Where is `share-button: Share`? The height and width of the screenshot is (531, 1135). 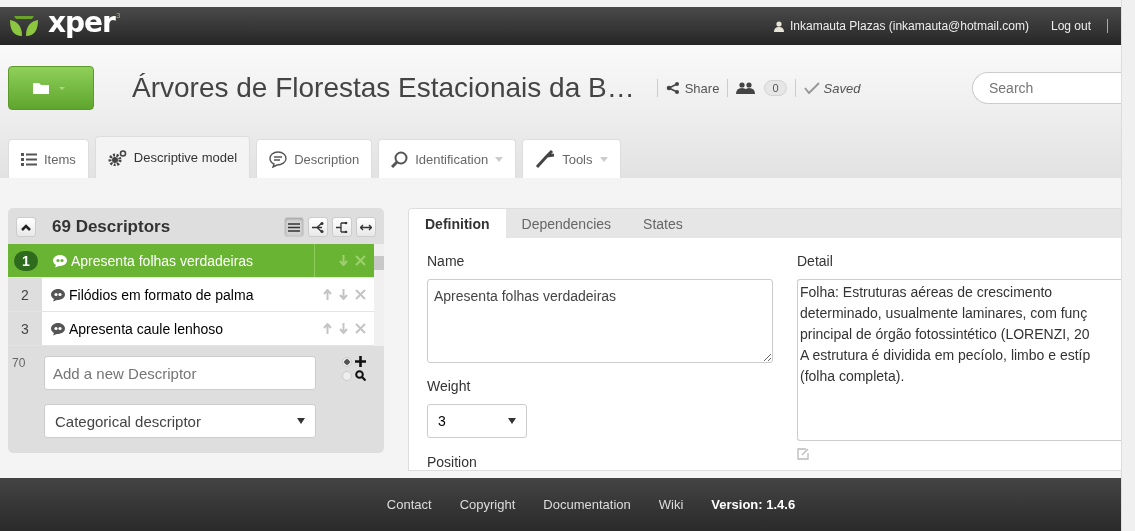 share-button: Share is located at coordinates (692, 88).